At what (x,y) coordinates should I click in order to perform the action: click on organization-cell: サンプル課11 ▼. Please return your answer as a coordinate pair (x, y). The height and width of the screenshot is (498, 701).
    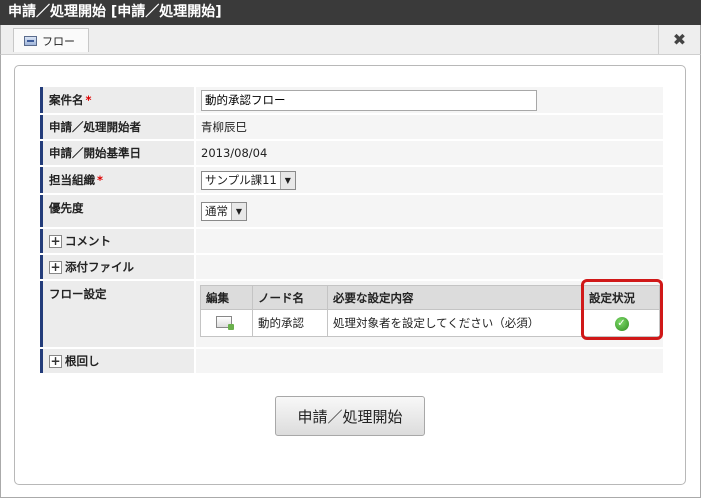
    Looking at the image, I should click on (429, 180).